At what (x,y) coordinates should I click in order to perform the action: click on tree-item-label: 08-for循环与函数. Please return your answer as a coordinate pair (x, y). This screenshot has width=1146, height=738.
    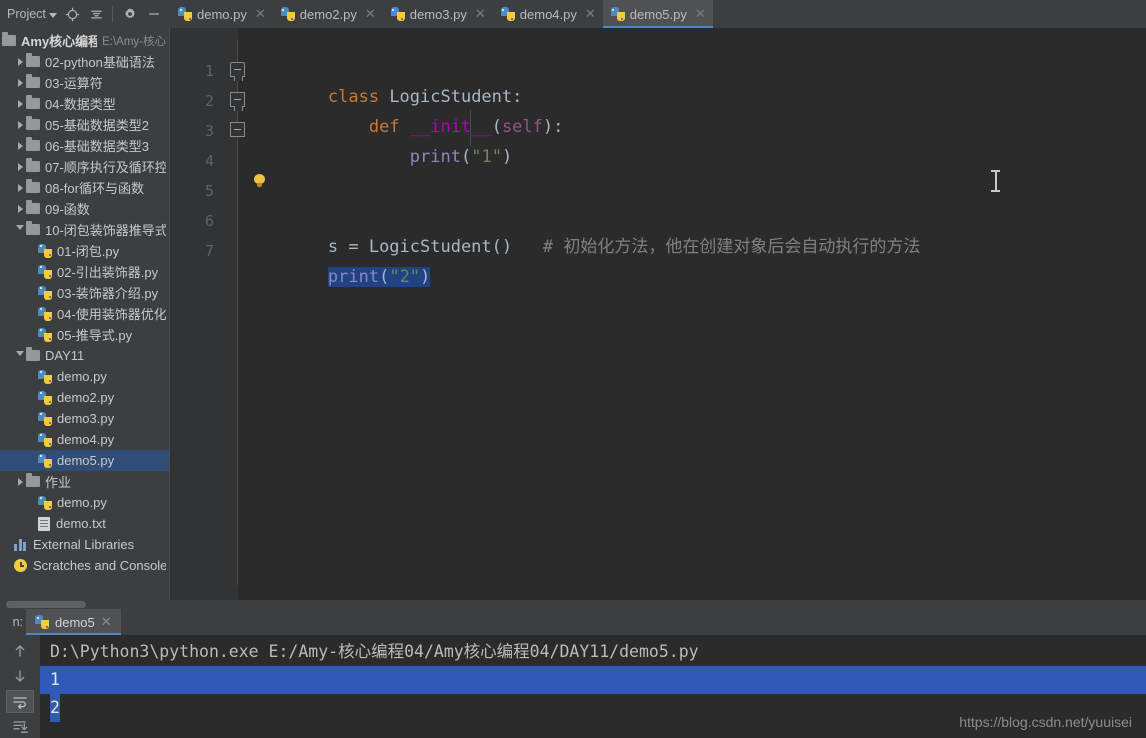
    Looking at the image, I should click on (94, 188).